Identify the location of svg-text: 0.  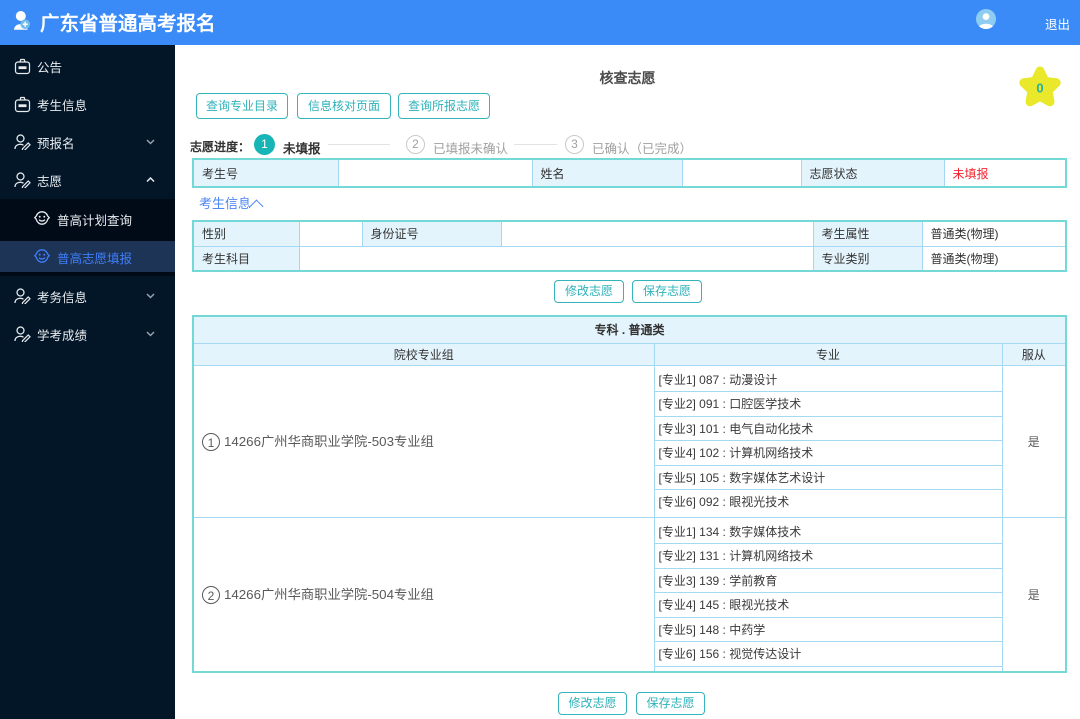
(1039, 88).